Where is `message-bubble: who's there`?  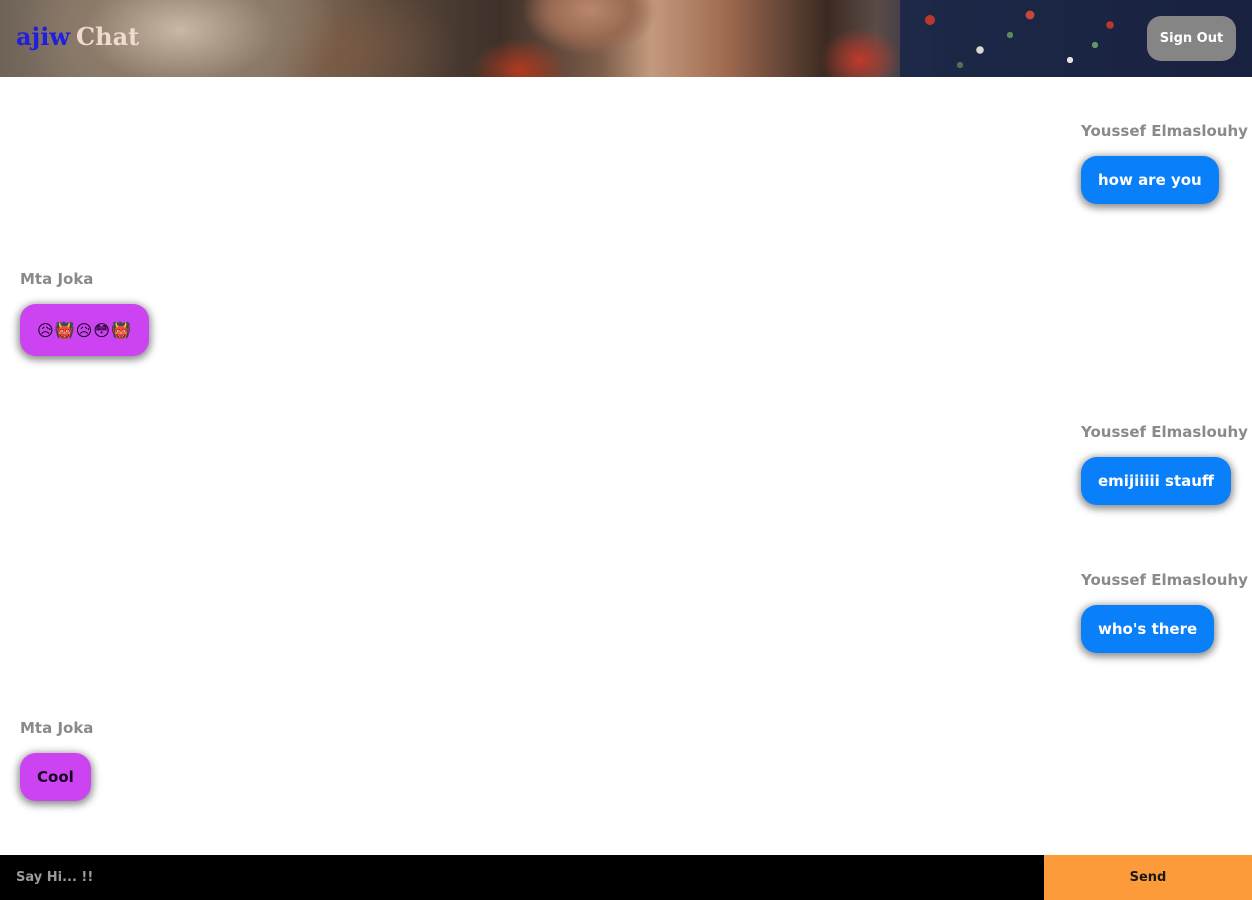 message-bubble: who's there is located at coordinates (1148, 629).